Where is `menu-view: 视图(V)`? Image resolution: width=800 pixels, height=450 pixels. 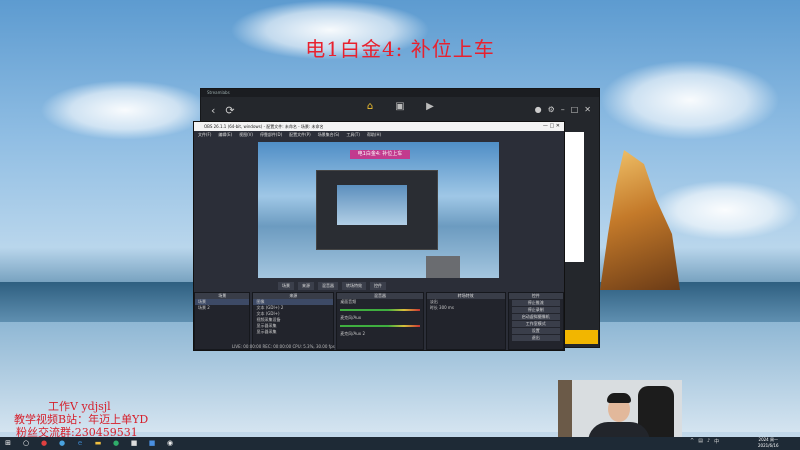
menu-view: 视图(V) is located at coordinates (246, 134).